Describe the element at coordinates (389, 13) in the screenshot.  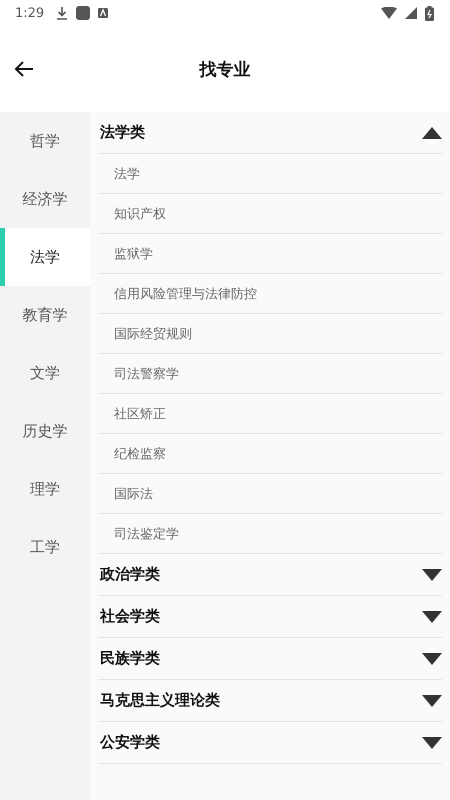
I see `wifi-icon` at that location.